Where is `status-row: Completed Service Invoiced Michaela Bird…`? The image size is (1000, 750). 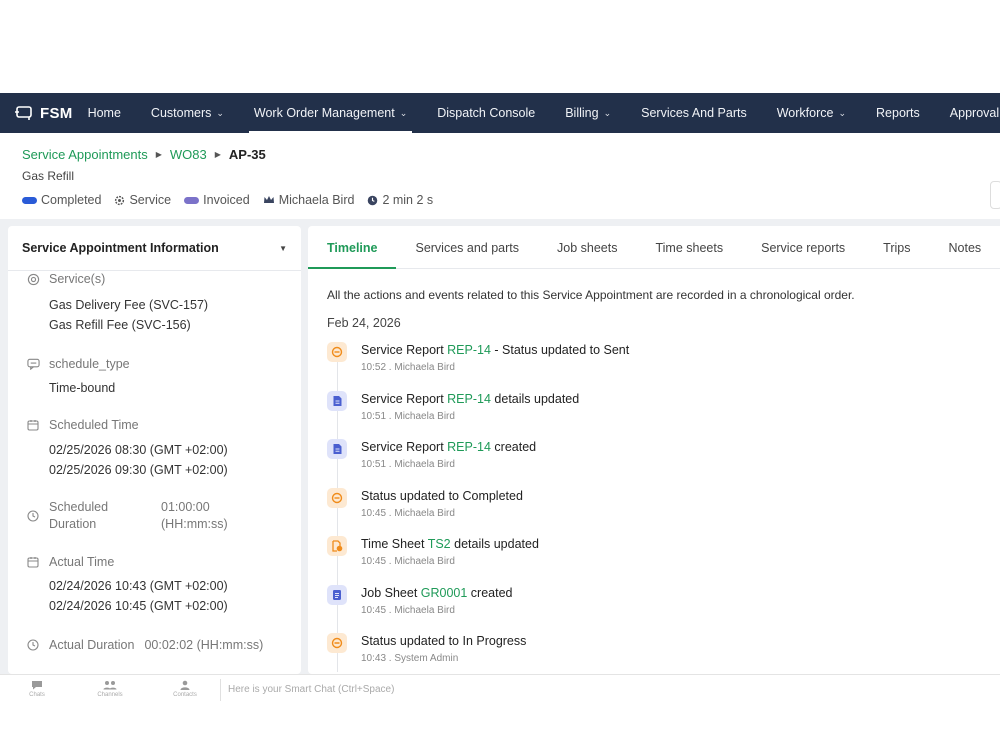 status-row: Completed Service Invoiced Michaela Bird… is located at coordinates (234, 200).